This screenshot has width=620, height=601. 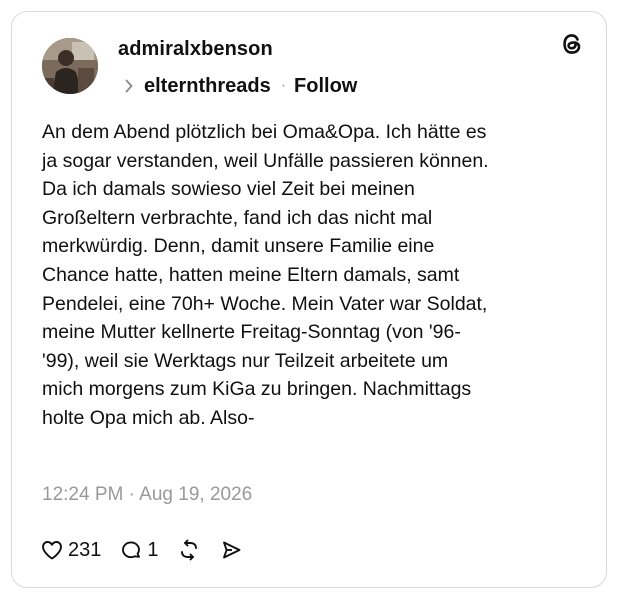 I want to click on follow-button: Follow, so click(x=325, y=86).